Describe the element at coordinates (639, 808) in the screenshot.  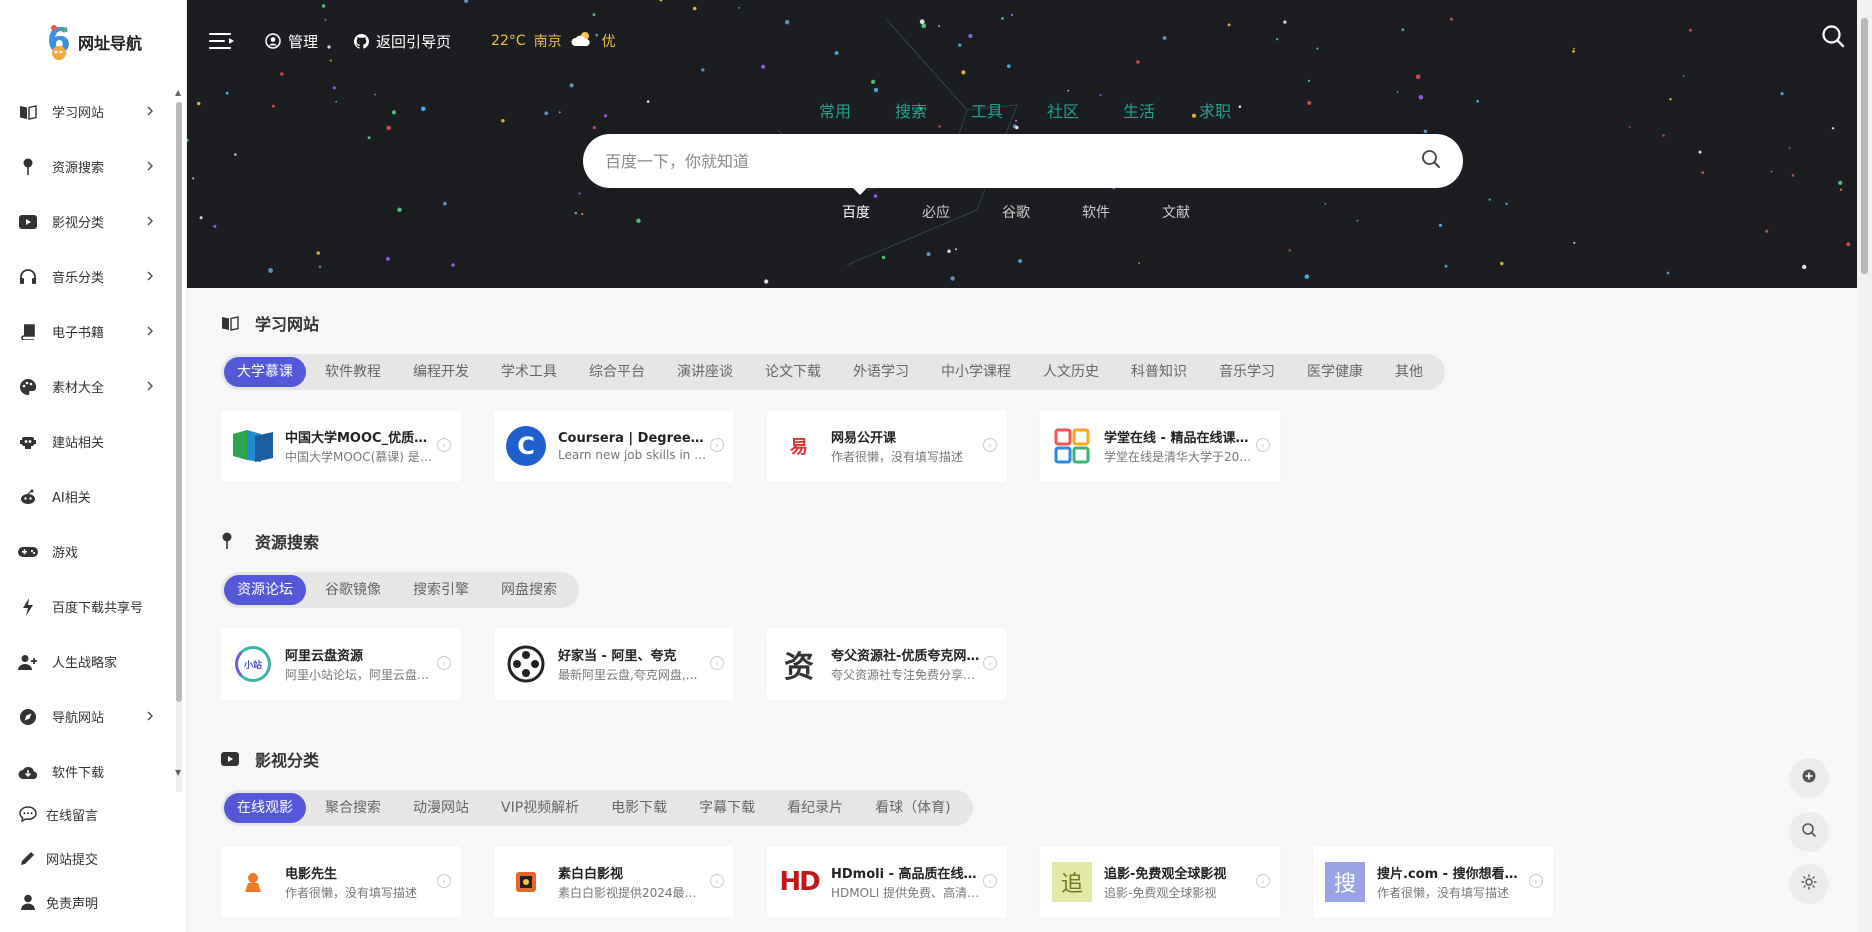
I see `section-tab: 电影下载` at that location.